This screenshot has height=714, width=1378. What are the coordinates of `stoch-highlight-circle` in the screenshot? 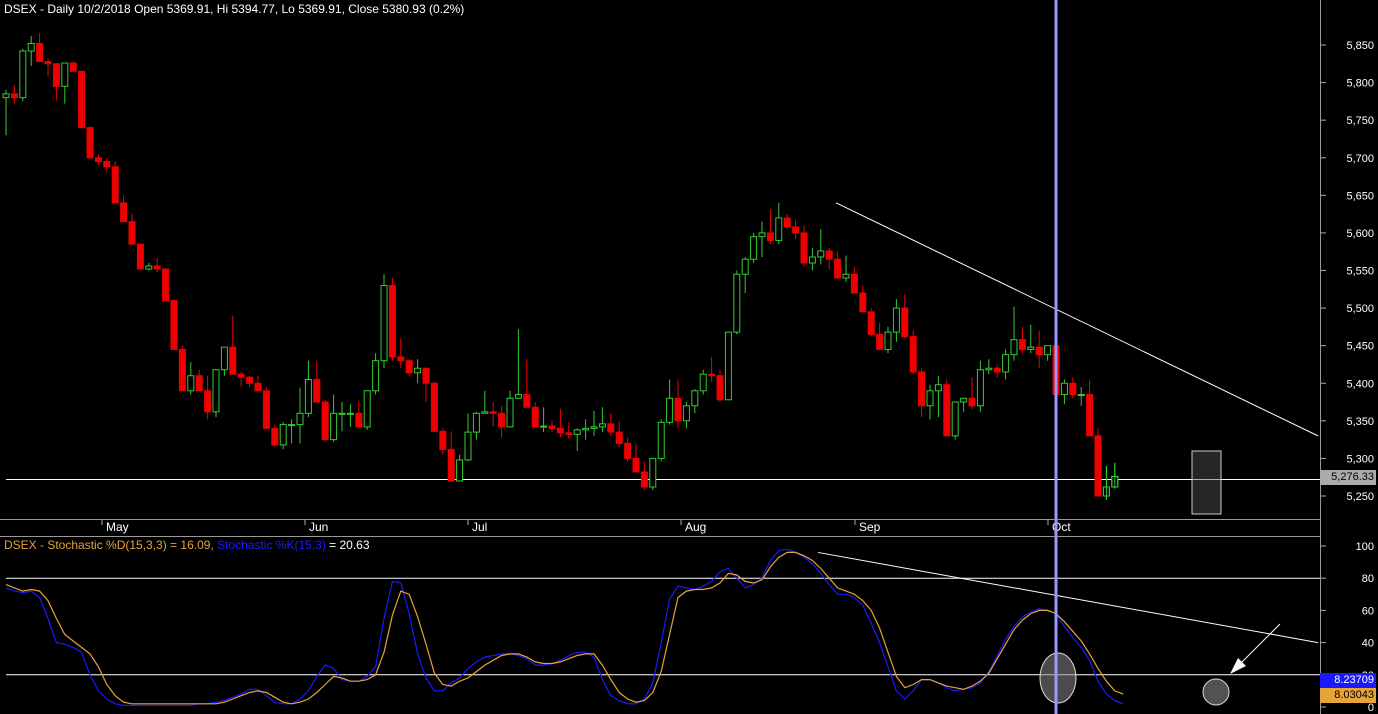 It's located at (1058, 678).